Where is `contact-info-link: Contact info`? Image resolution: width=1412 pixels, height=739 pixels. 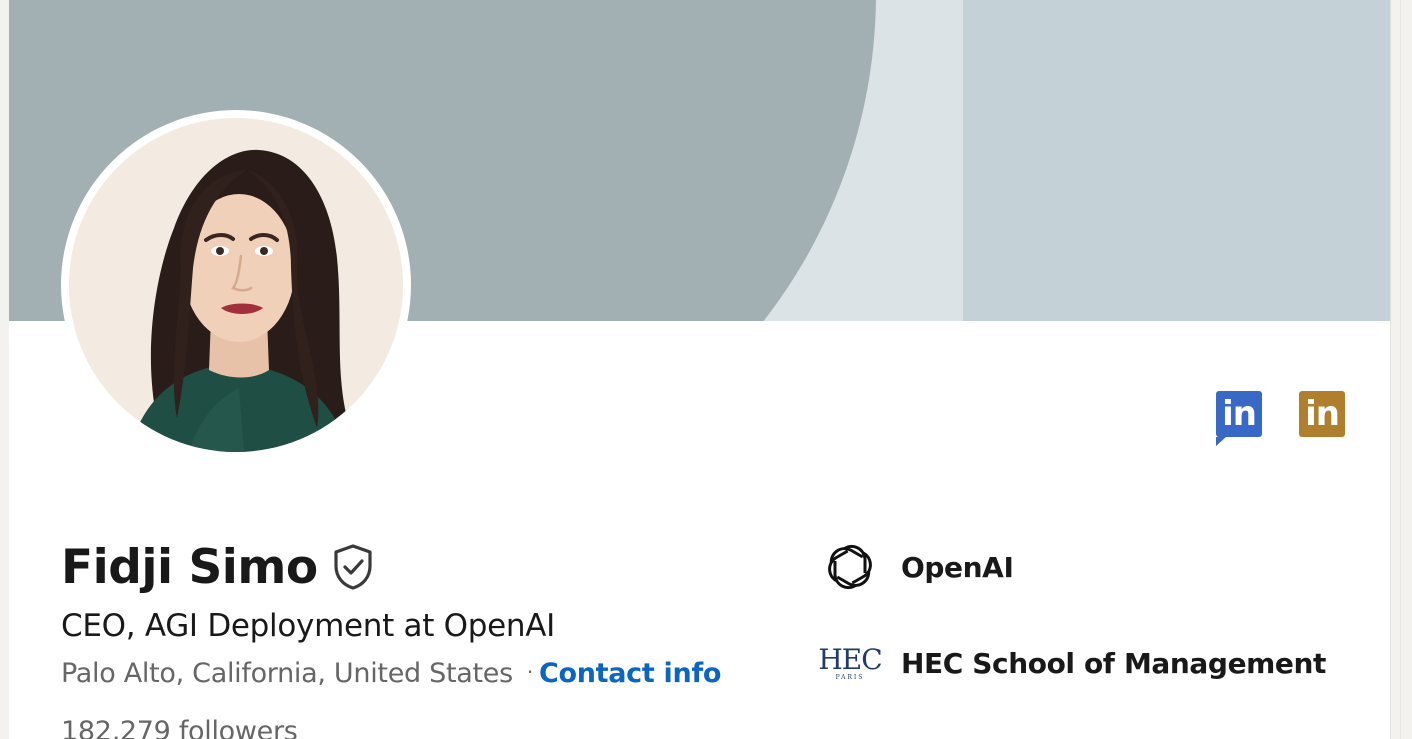 contact-info-link: Contact info is located at coordinates (630, 673).